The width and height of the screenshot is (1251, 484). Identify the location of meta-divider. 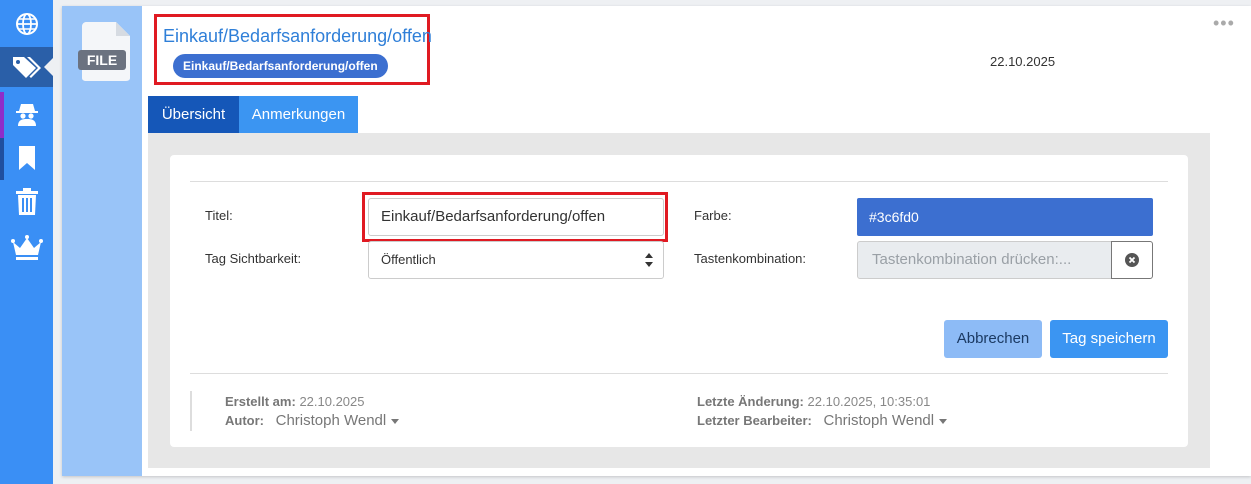
(191, 411).